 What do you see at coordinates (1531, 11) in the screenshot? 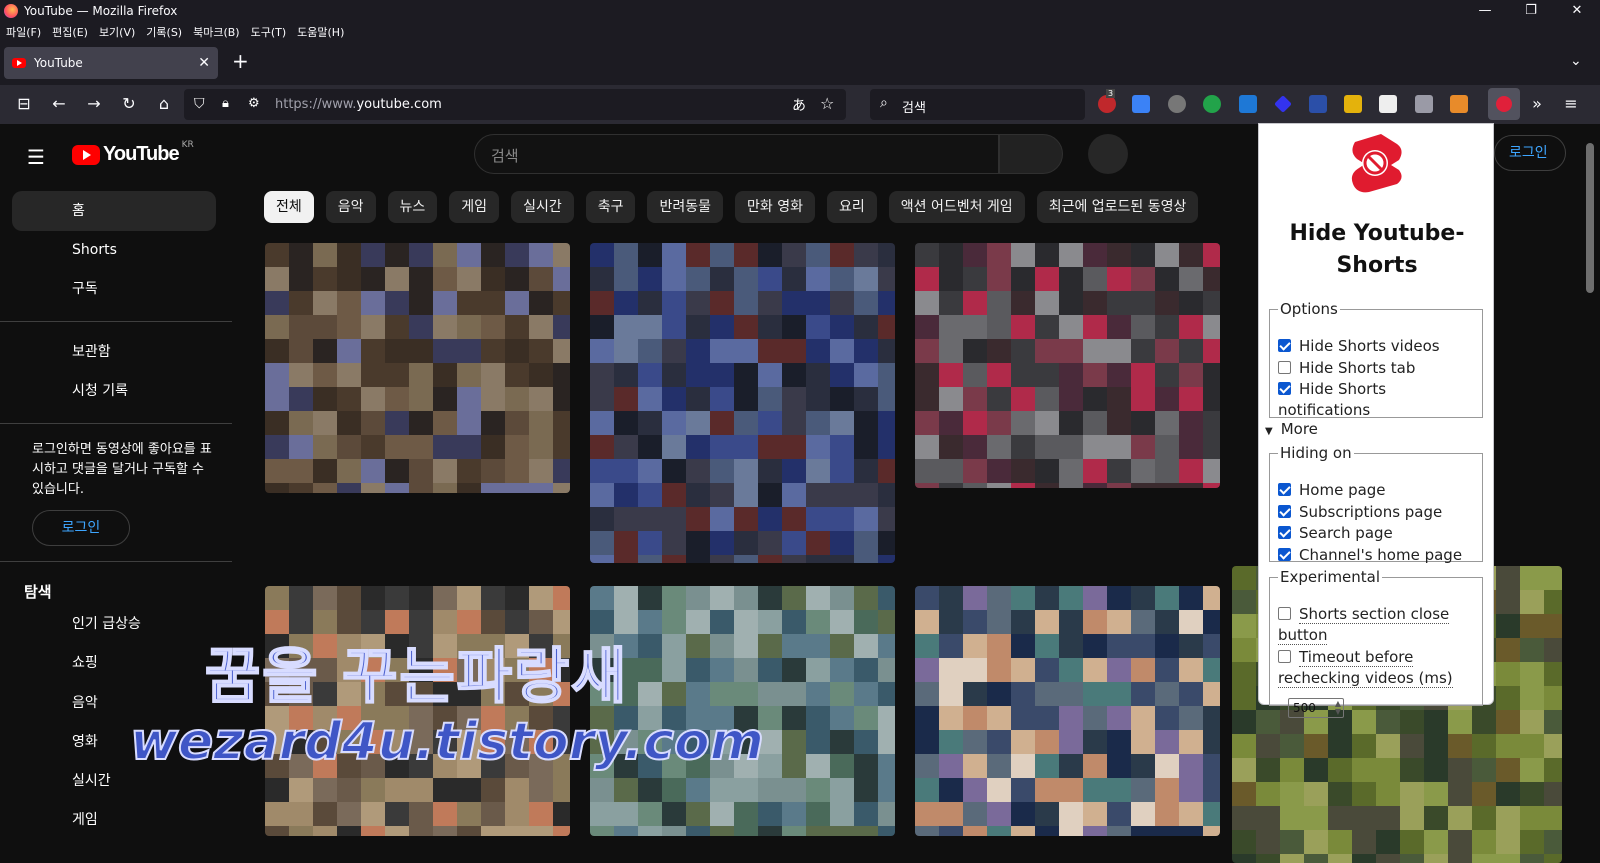
I see `maximize-button: ❐` at bounding box center [1531, 11].